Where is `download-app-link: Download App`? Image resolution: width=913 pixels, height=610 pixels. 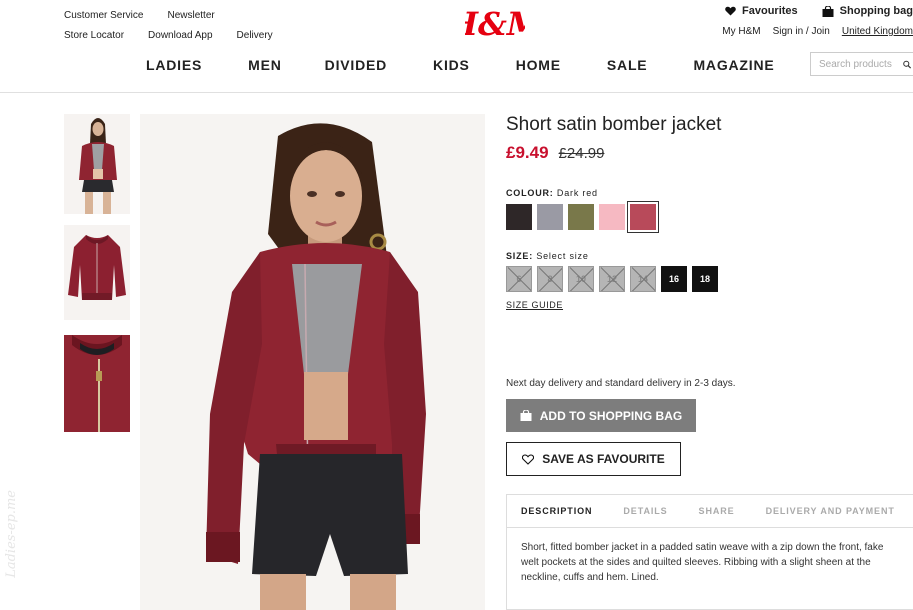 download-app-link: Download App is located at coordinates (180, 35).